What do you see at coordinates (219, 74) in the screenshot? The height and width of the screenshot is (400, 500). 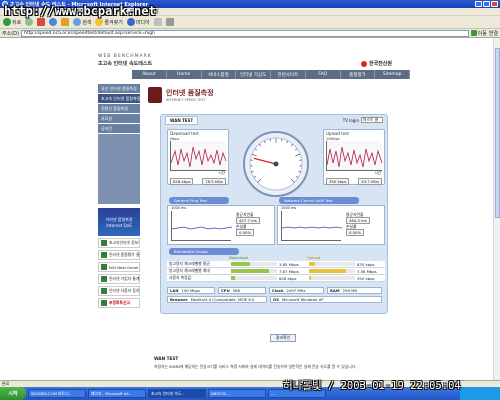 I see `nav-item: 서비스품질` at bounding box center [219, 74].